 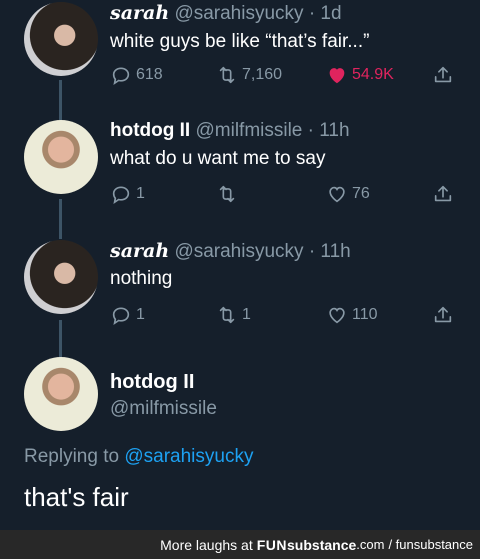 What do you see at coordinates (430, 544) in the screenshot?
I see `footer-brand-suffix: / funsubstance` at bounding box center [430, 544].